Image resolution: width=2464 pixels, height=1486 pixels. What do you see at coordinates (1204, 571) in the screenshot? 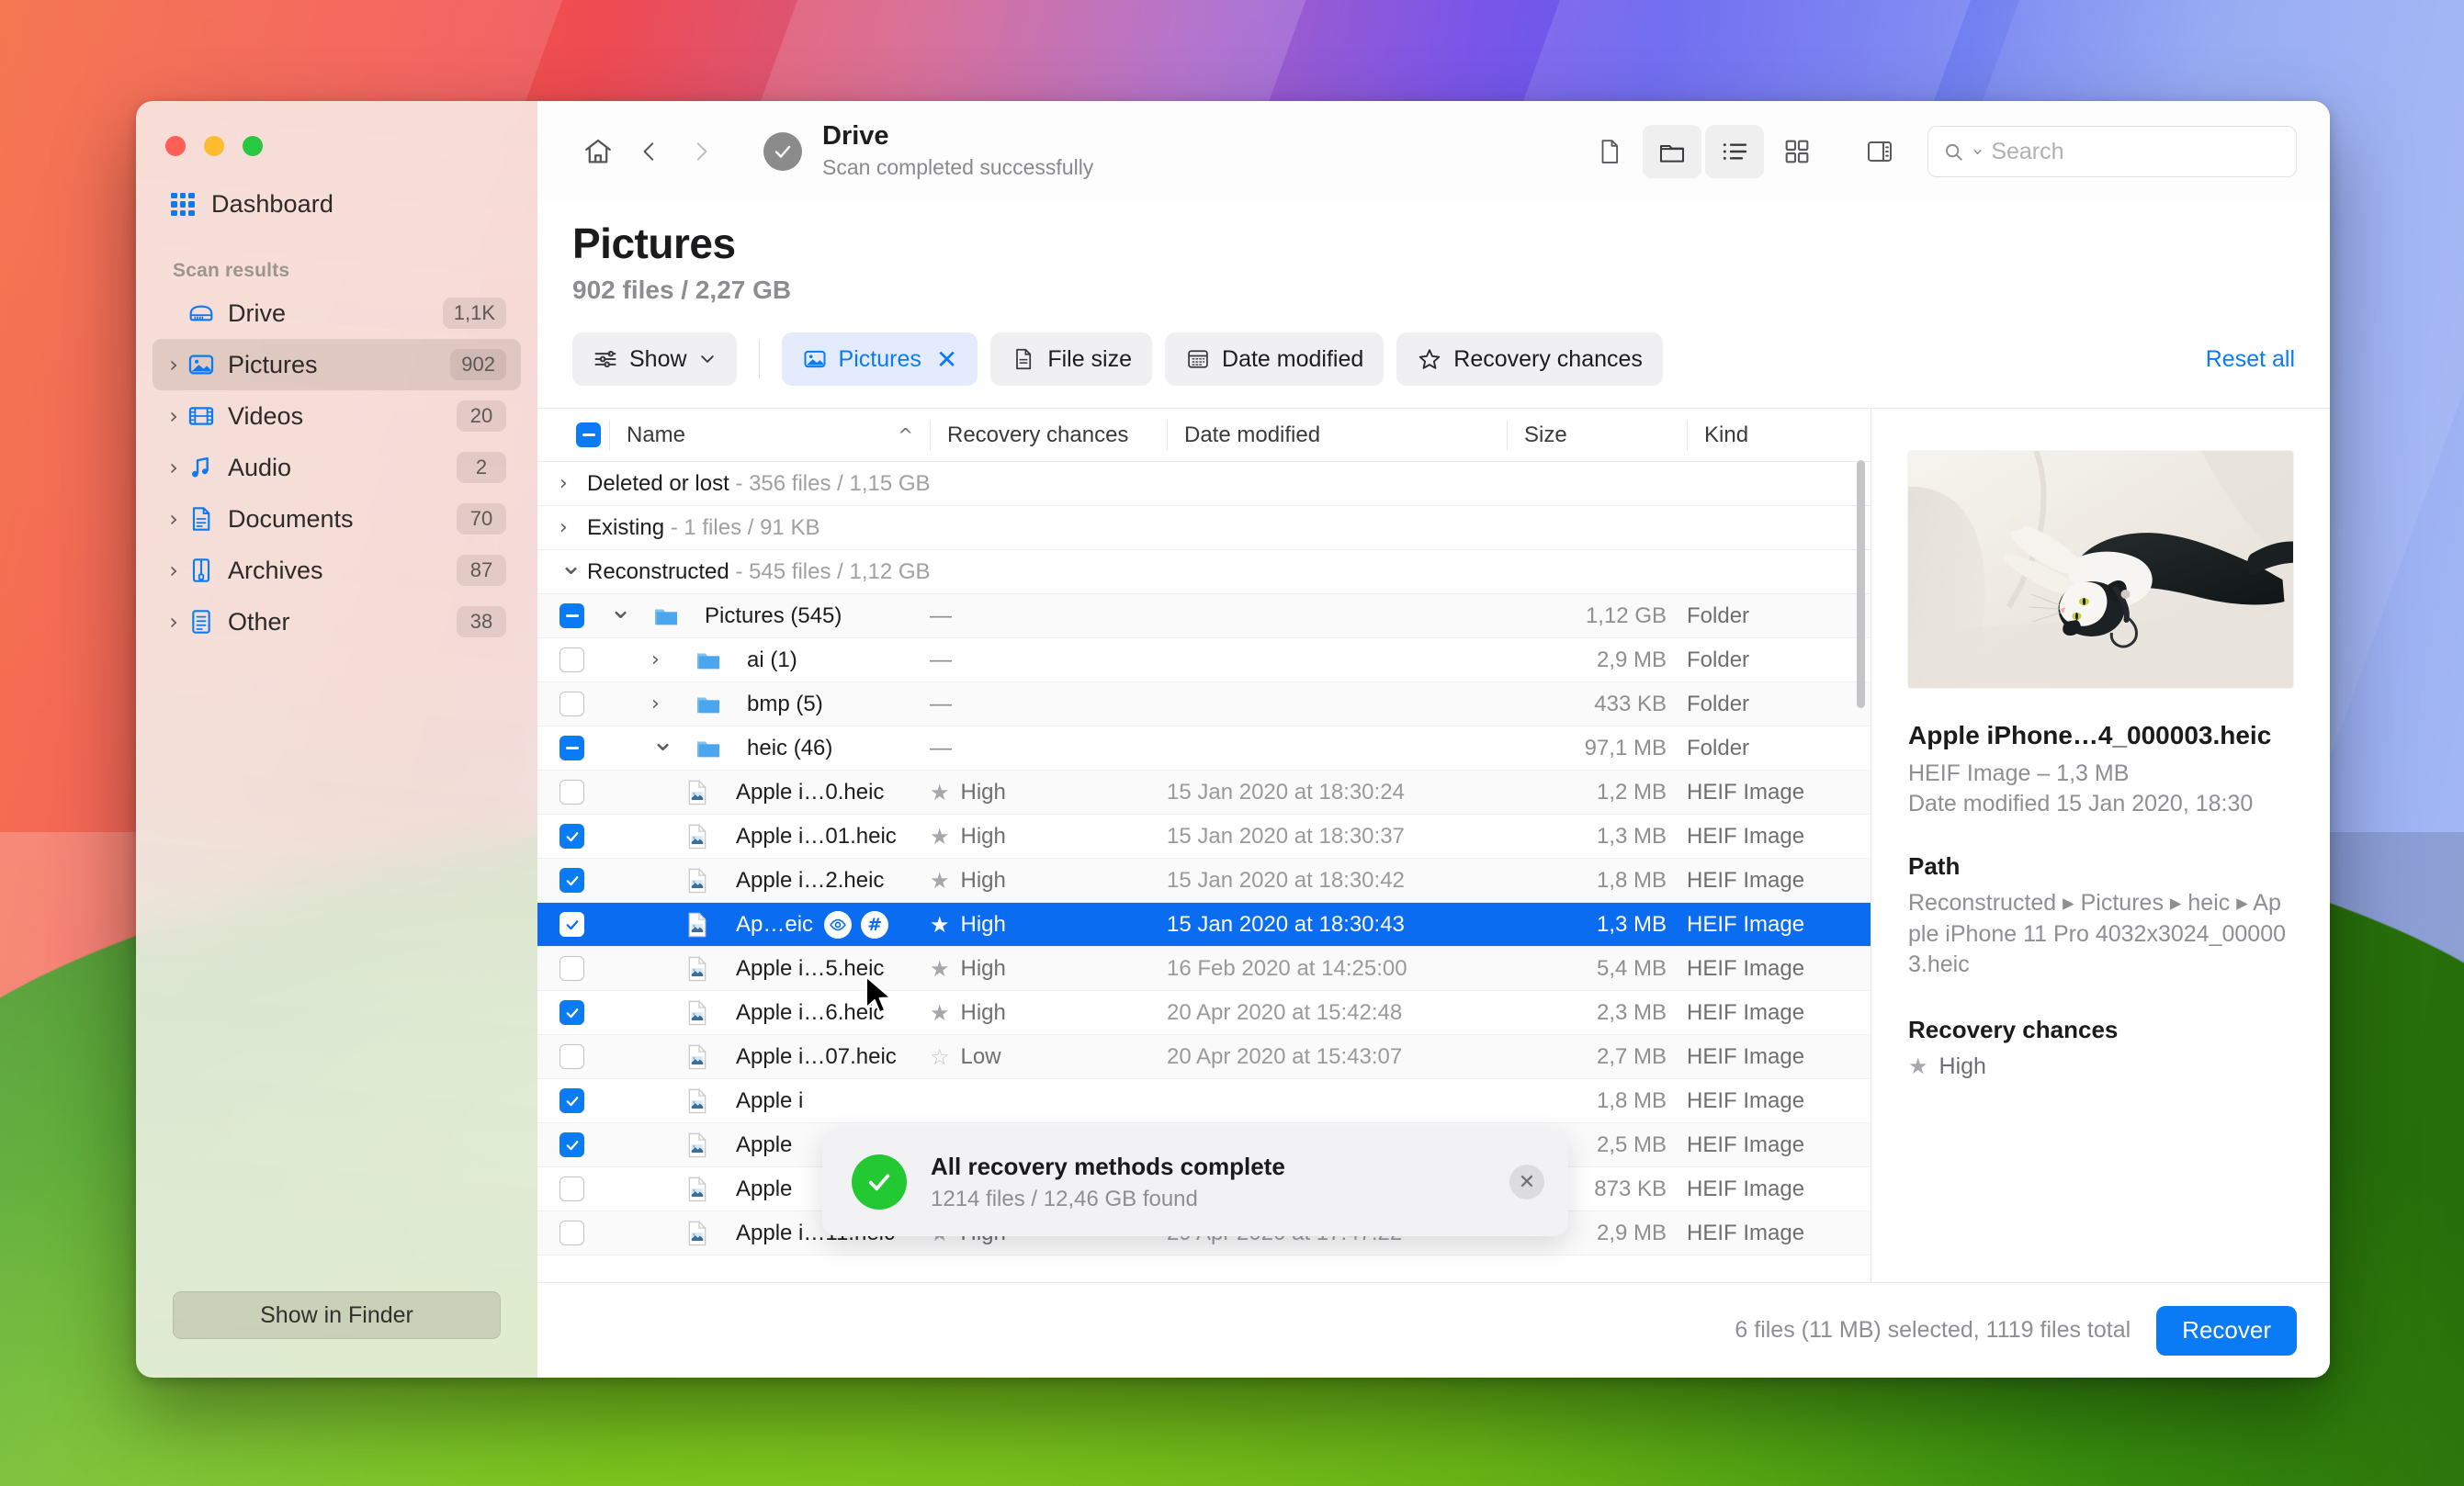
I see `table-group-row: ⌄ Reconstructed - 545 files / 1,12 GB` at bounding box center [1204, 571].